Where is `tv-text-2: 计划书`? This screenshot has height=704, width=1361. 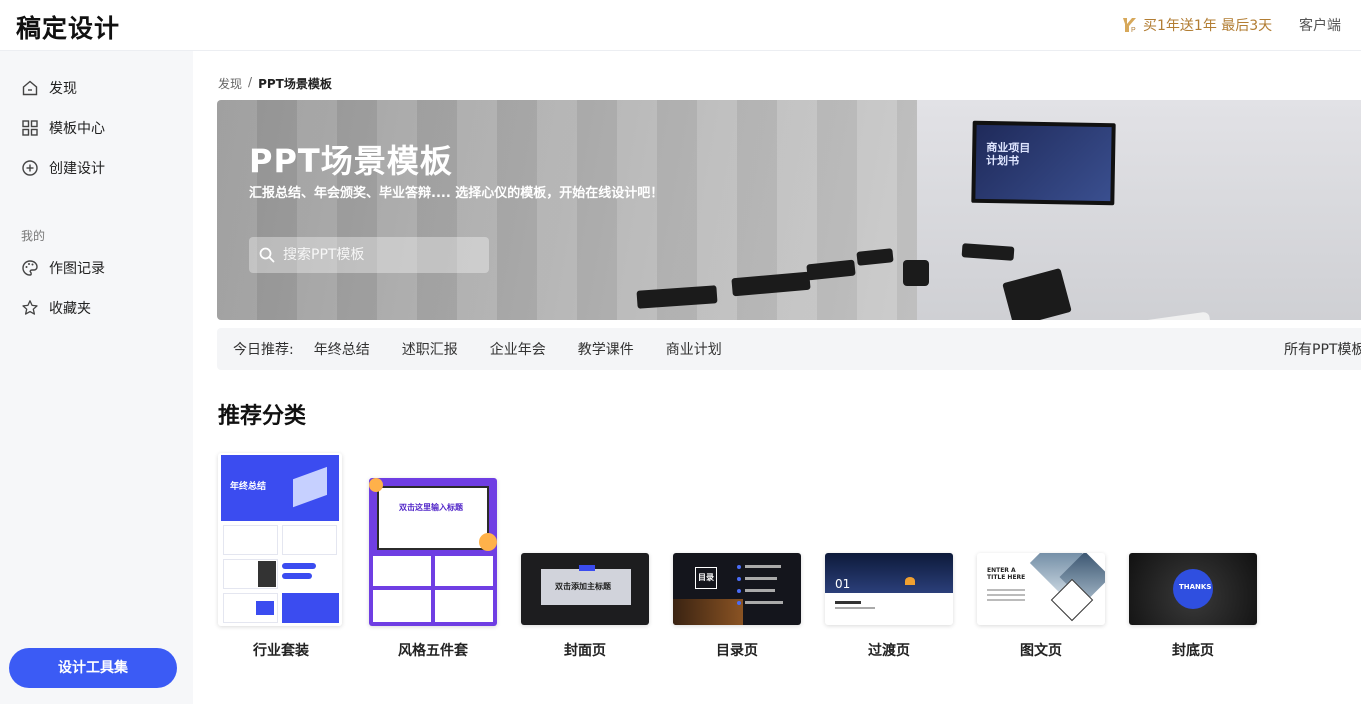
tv-text-2: 计划书 is located at coordinates (1002, 160).